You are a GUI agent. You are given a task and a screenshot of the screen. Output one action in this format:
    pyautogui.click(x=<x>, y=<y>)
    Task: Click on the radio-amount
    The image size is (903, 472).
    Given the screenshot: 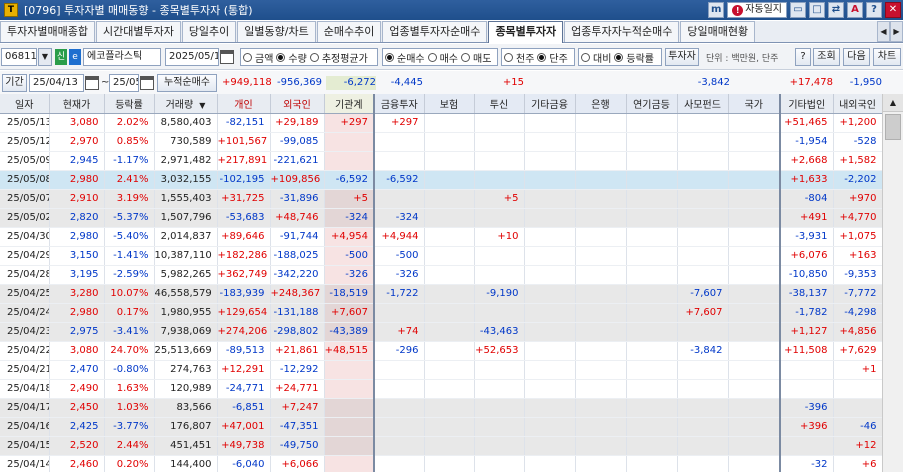 What is the action you would take?
    pyautogui.click(x=247, y=57)
    